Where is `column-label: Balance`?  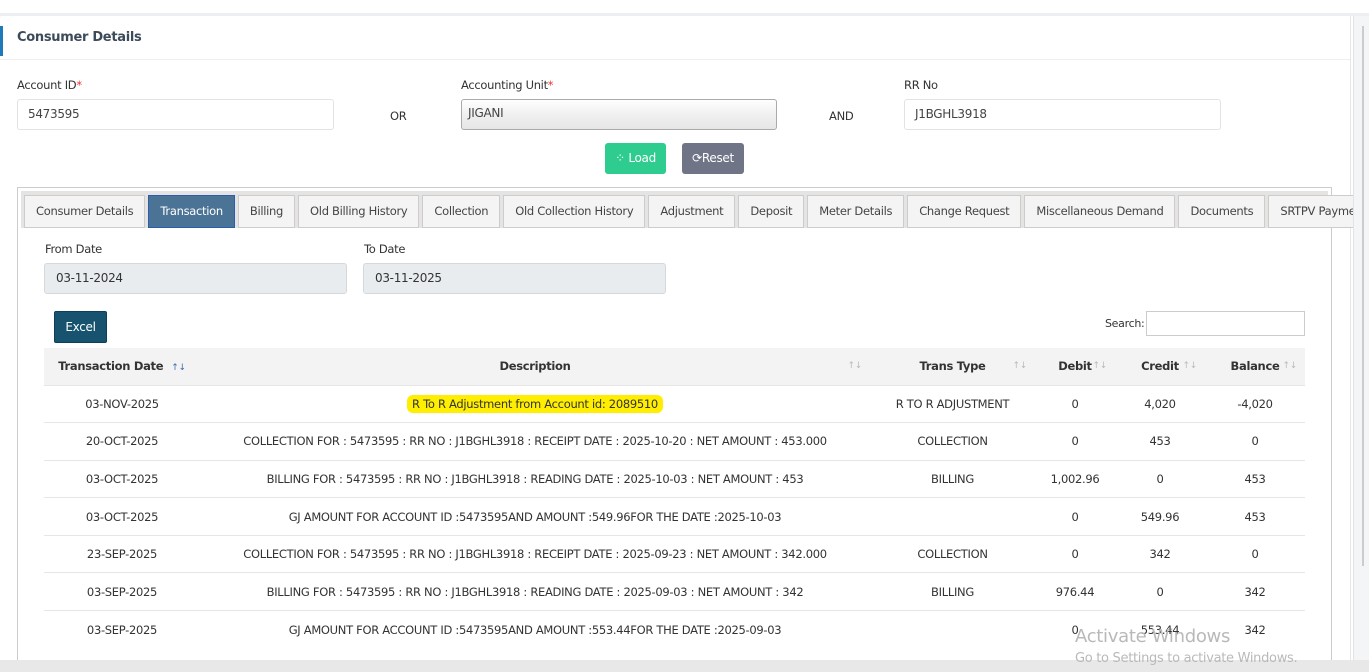
column-label: Balance is located at coordinates (1255, 366).